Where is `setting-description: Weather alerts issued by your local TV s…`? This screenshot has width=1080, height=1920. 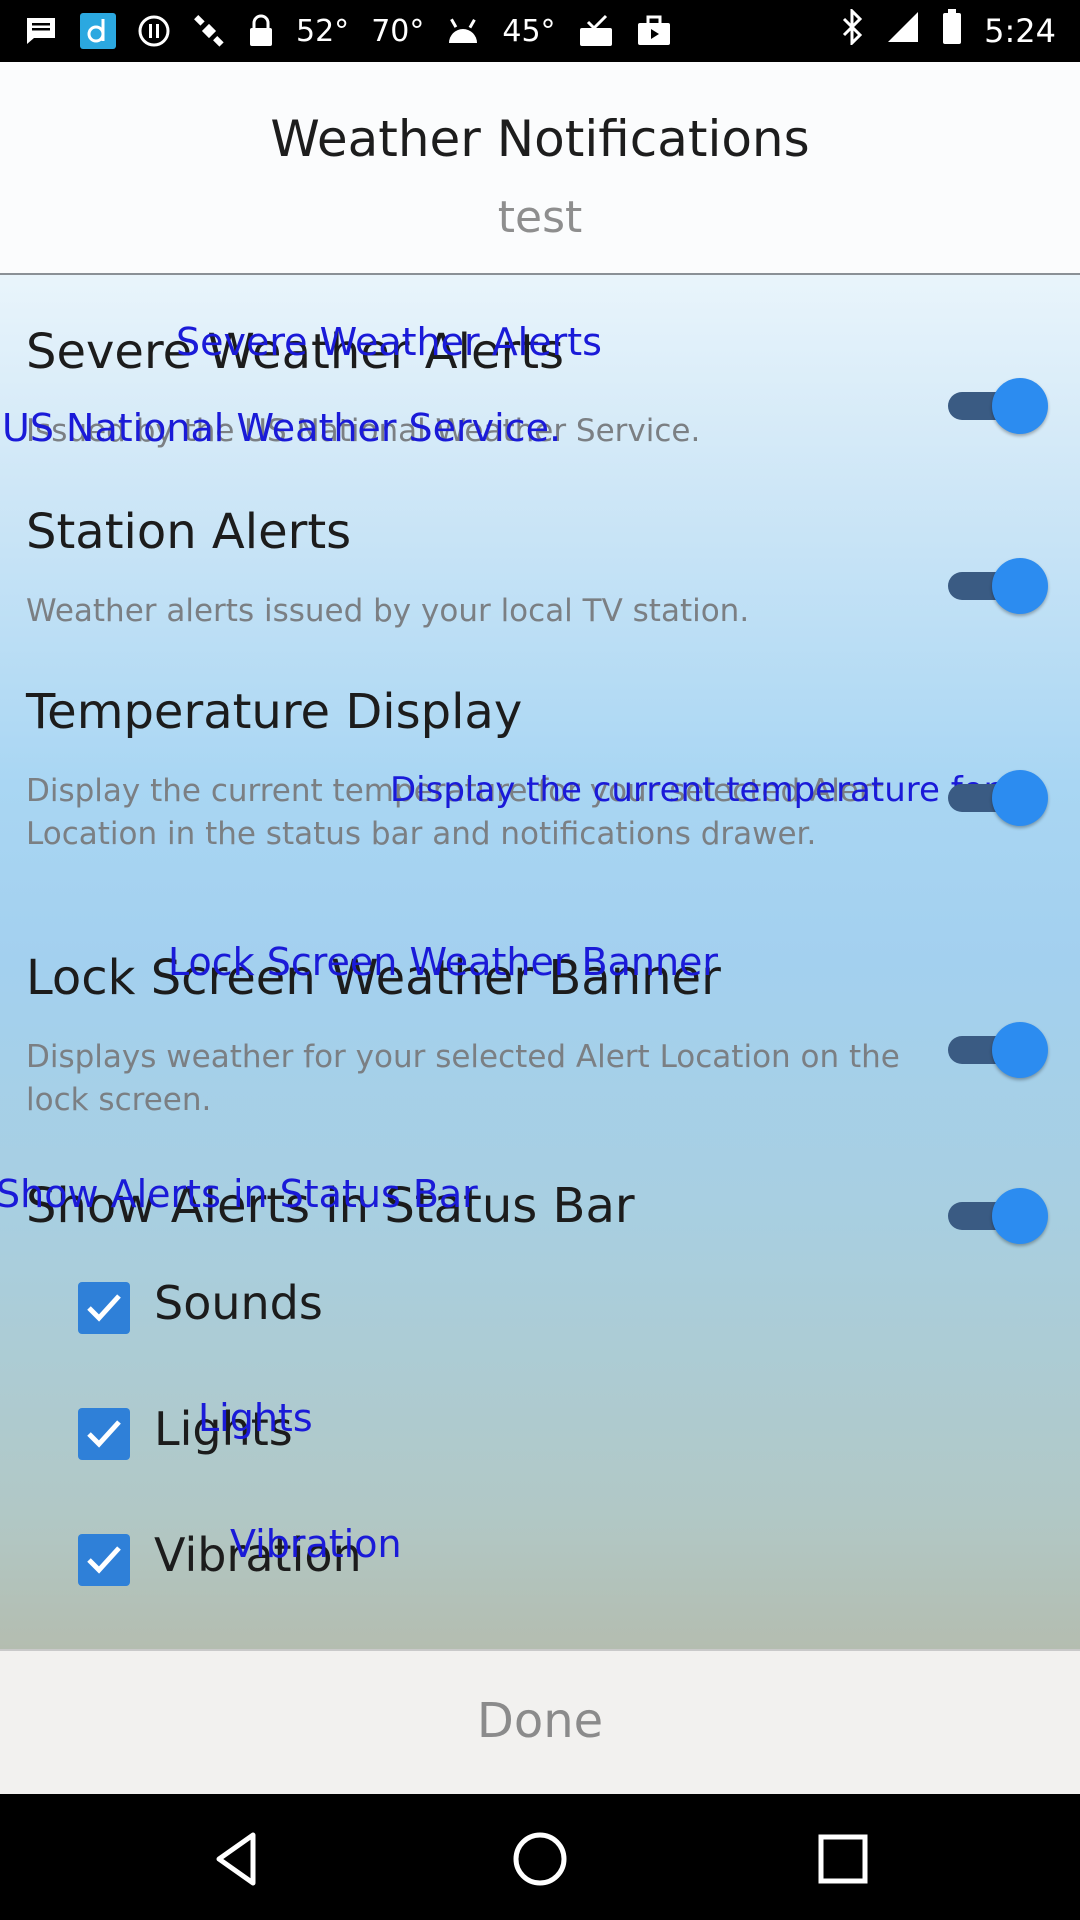 setting-description: Weather alerts issued by your local TV s… is located at coordinates (388, 611).